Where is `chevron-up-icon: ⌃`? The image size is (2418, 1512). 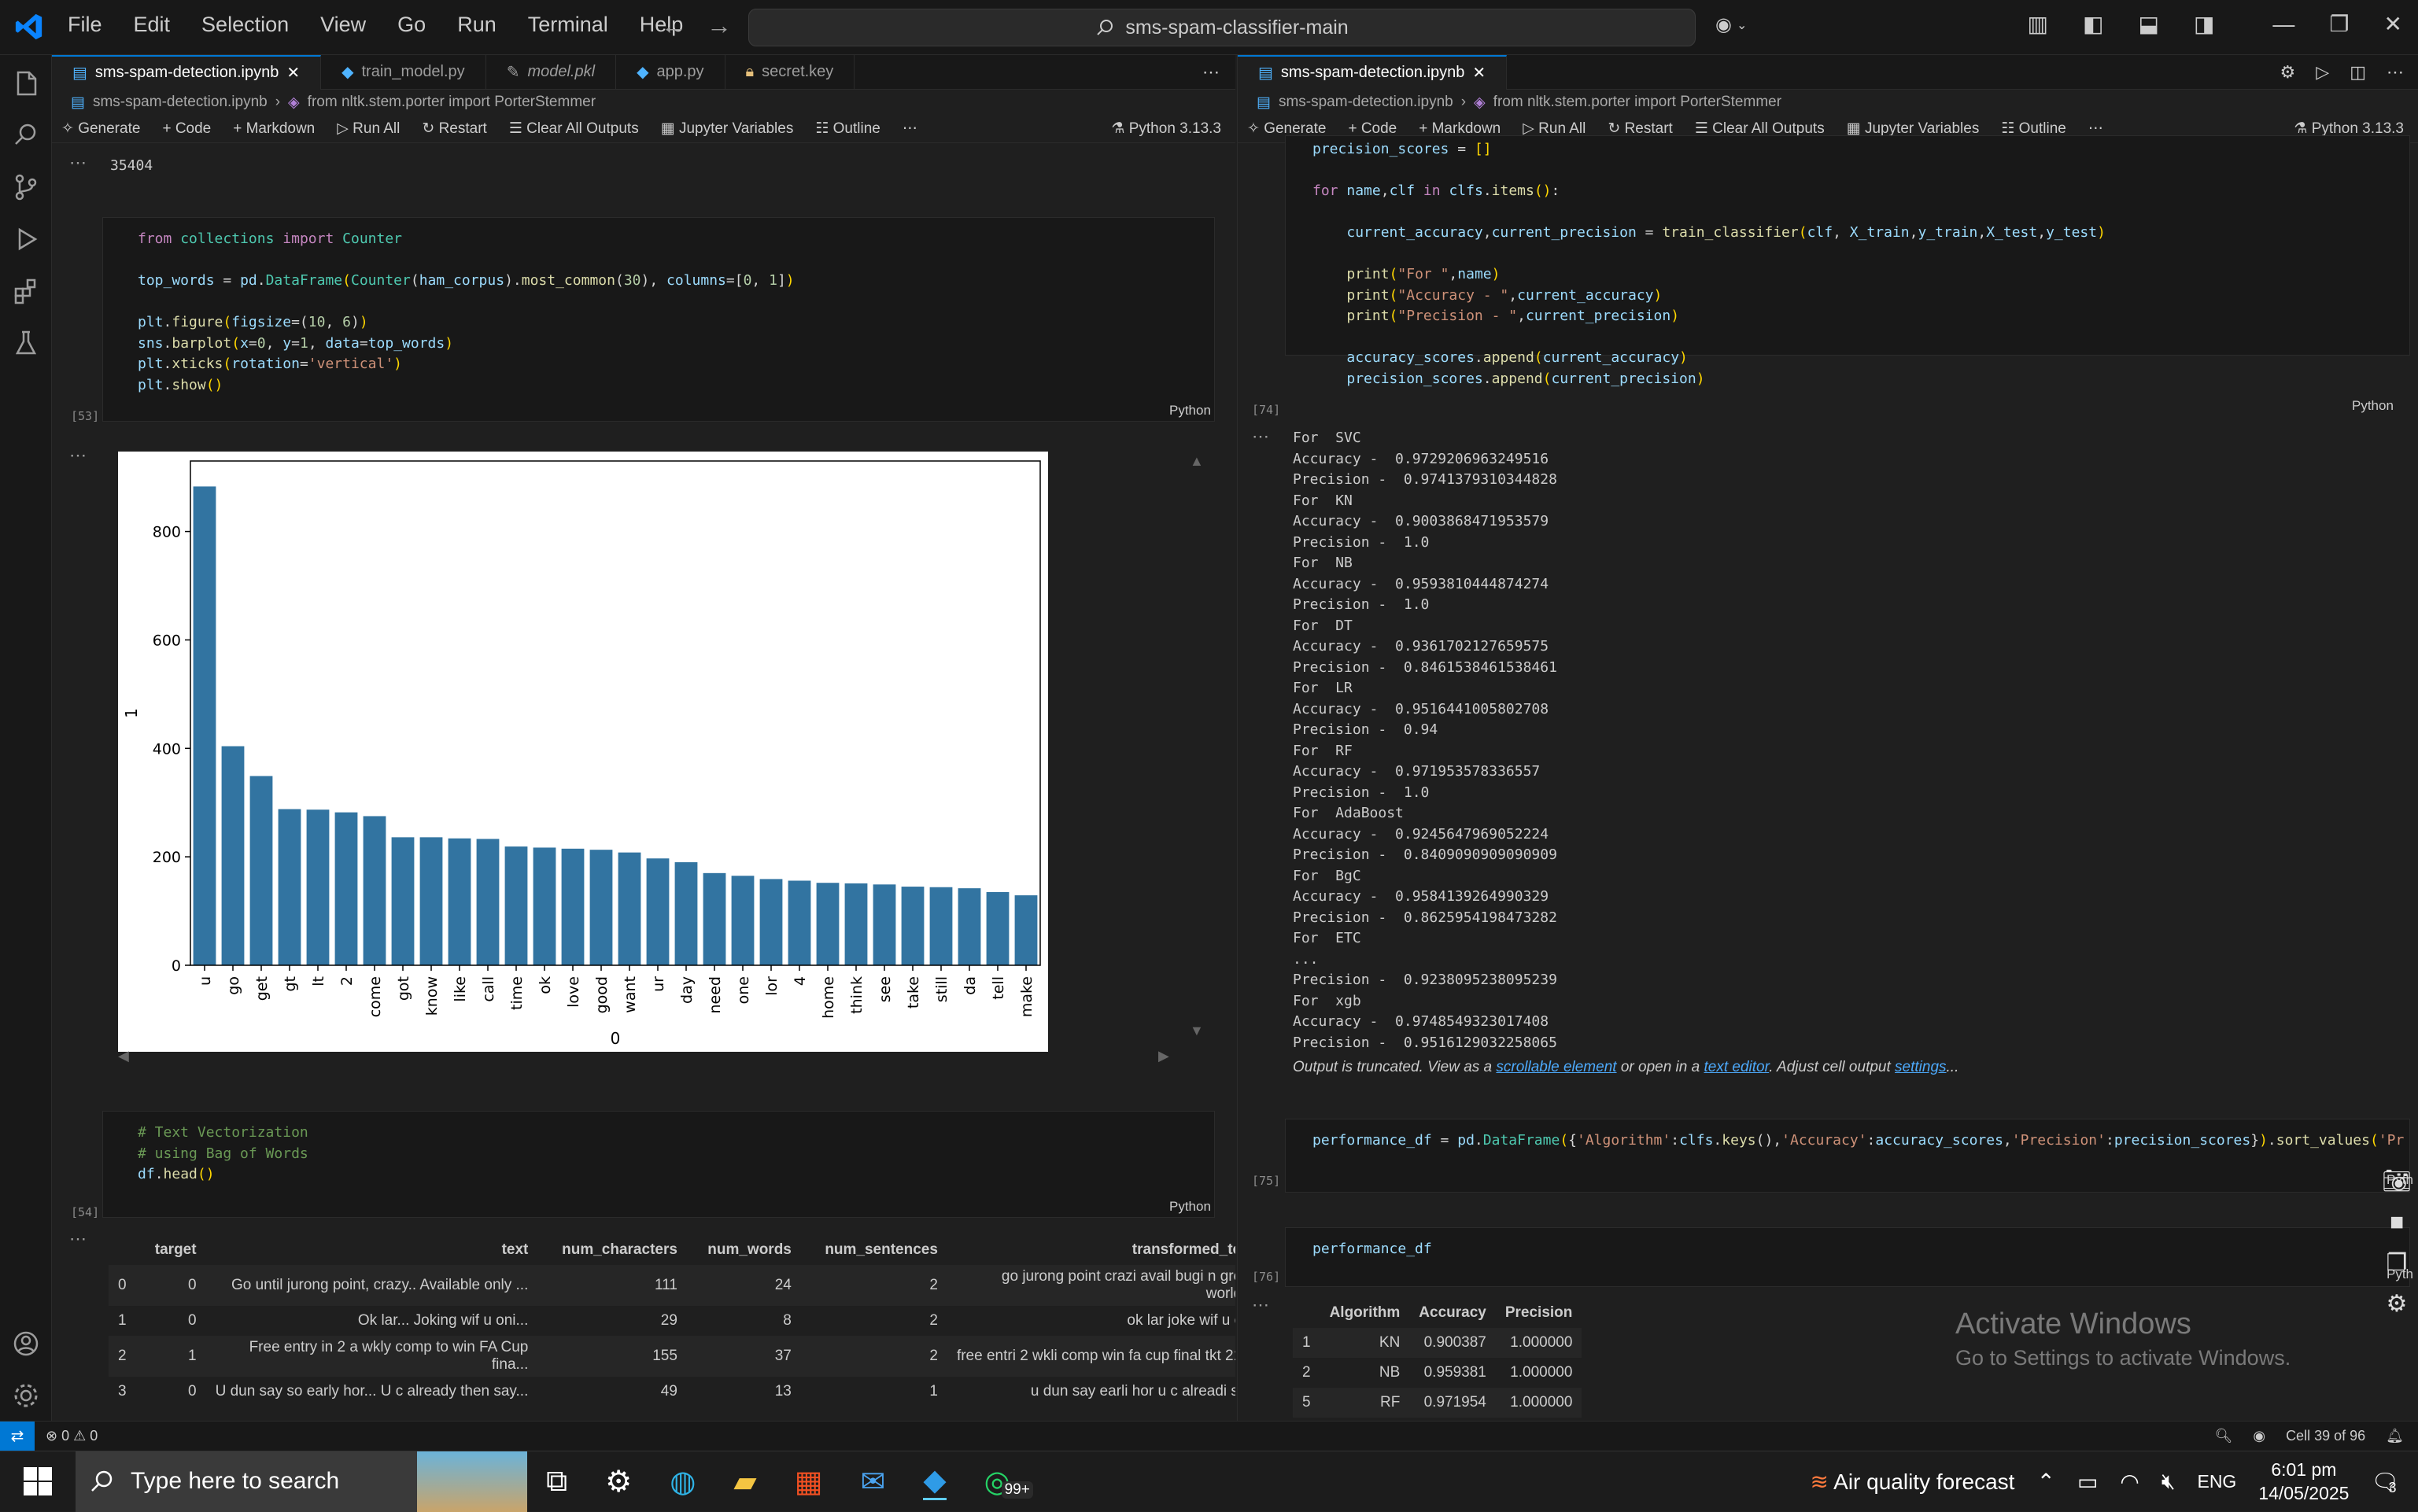
chevron-up-icon: ⌃ is located at coordinates (2045, 1482).